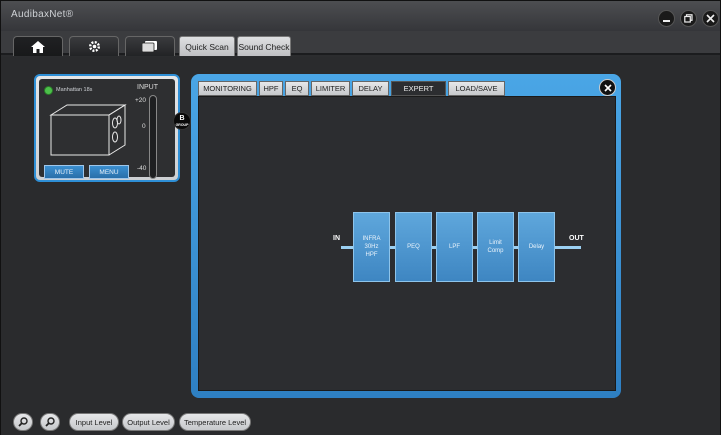 Image resolution: width=721 pixels, height=435 pixels. What do you see at coordinates (182, 125) in the screenshot?
I see `group-label: GROUP` at bounding box center [182, 125].